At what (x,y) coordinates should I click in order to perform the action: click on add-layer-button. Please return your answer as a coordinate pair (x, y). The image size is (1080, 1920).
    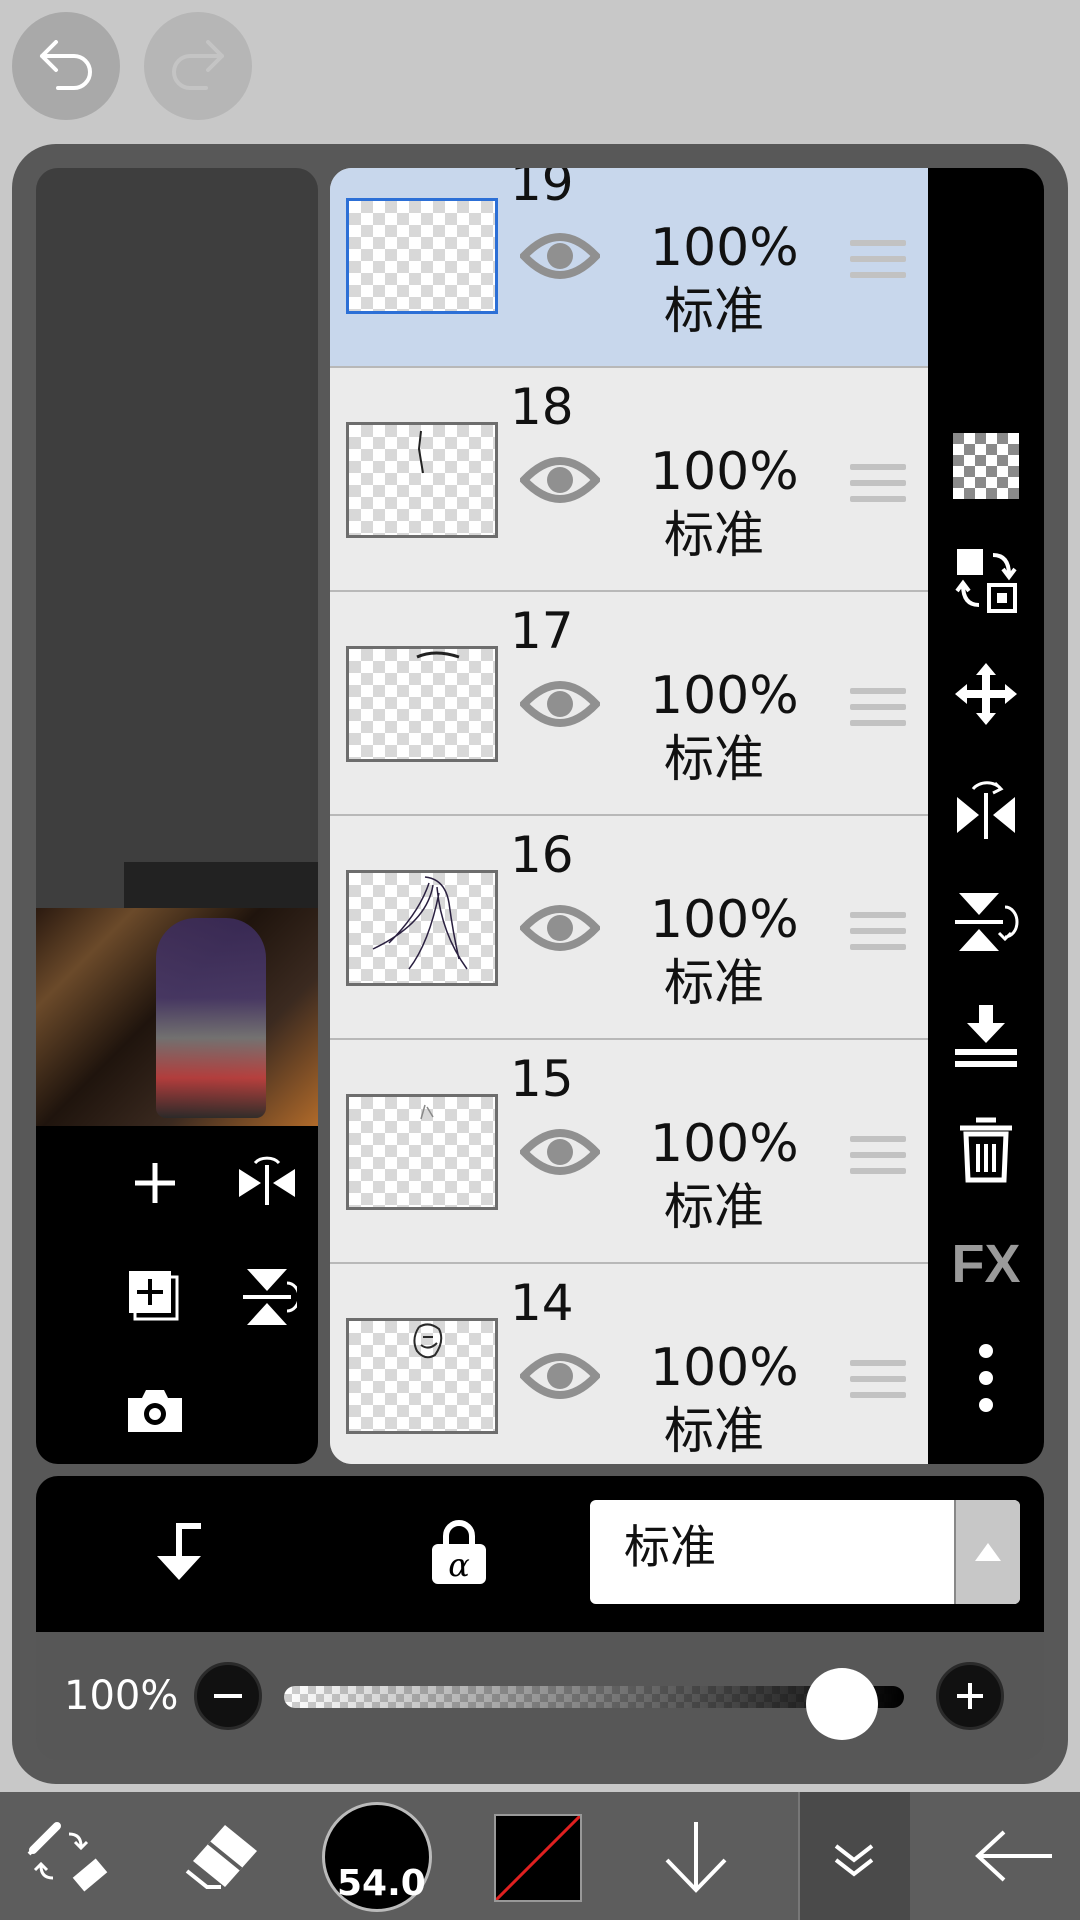
    Looking at the image, I should click on (155, 1183).